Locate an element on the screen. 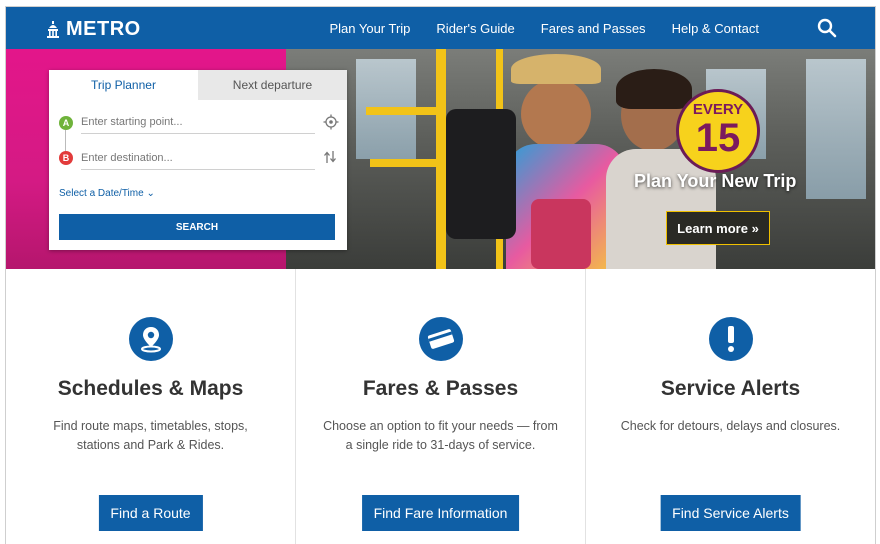  start-marker: A is located at coordinates (66, 123).